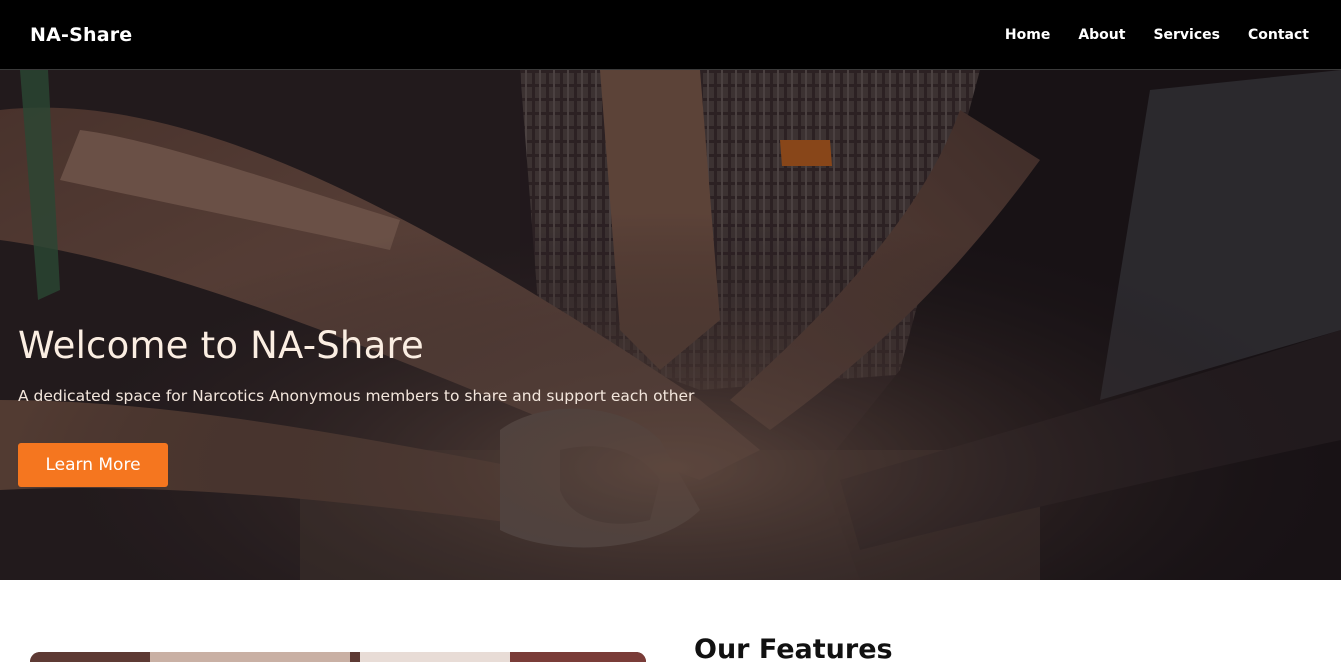 The width and height of the screenshot is (1341, 662). What do you see at coordinates (1027, 35) in the screenshot?
I see `nav-link-home: Home` at bounding box center [1027, 35].